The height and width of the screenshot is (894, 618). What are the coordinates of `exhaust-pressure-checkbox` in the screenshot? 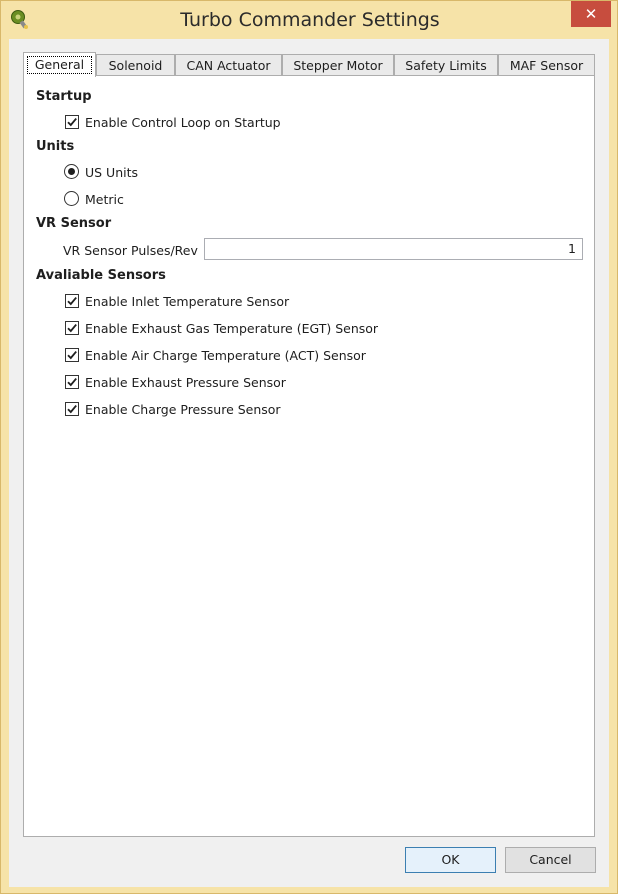 It's located at (72, 382).